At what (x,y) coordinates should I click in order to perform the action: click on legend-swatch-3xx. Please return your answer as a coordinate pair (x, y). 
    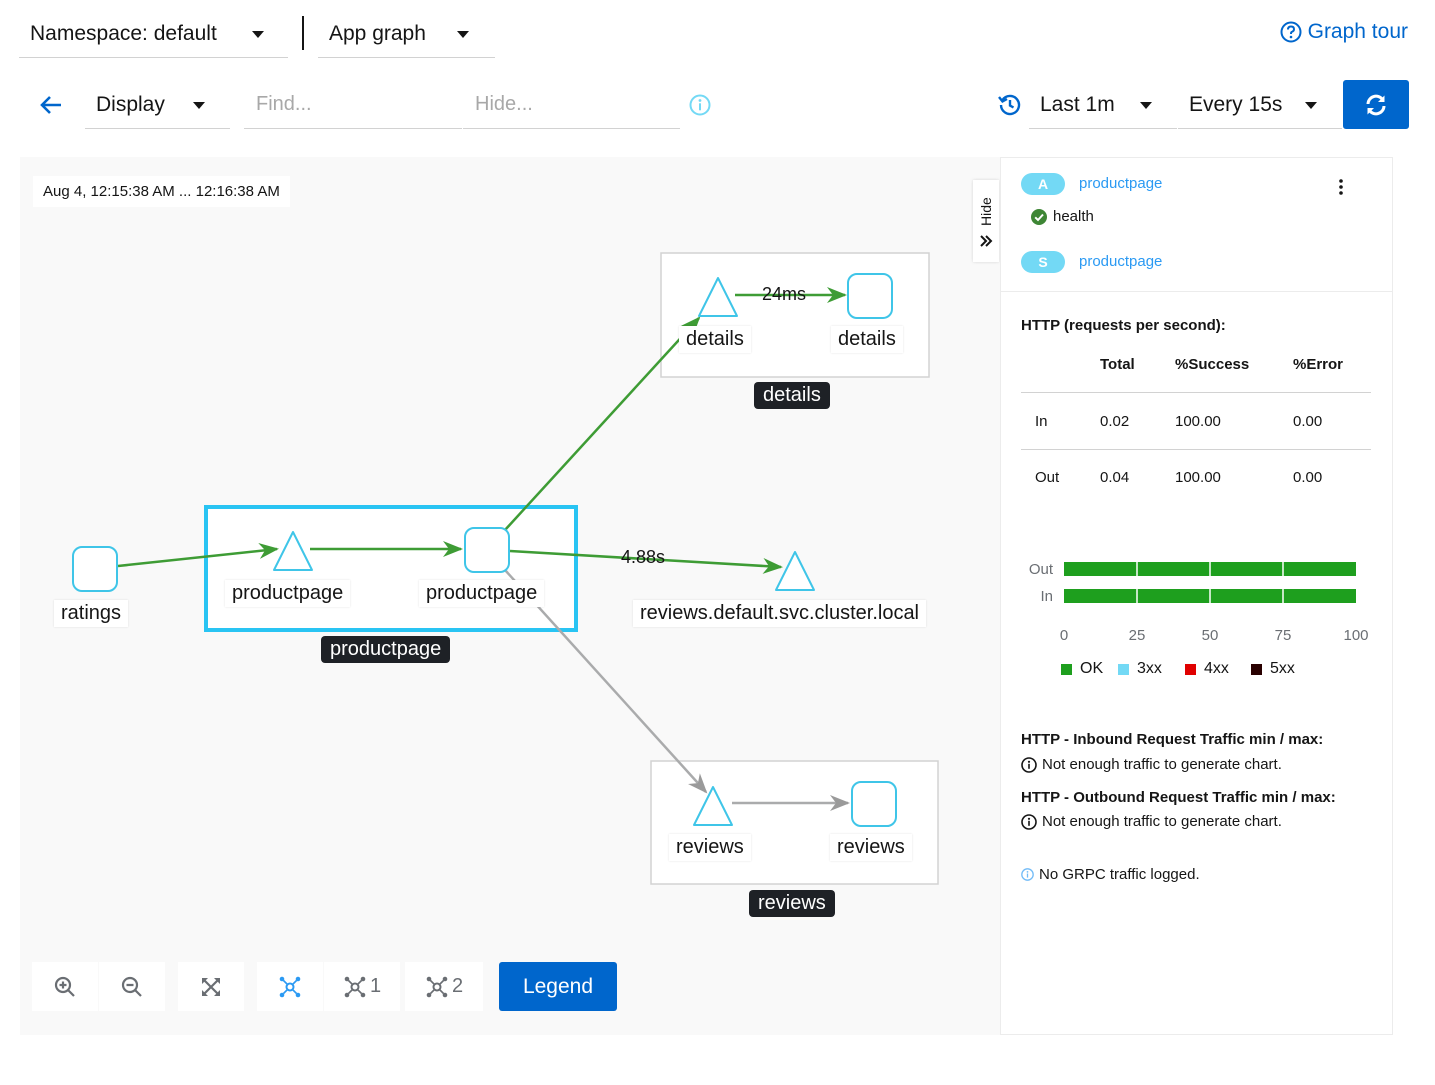
    Looking at the image, I should click on (1123, 669).